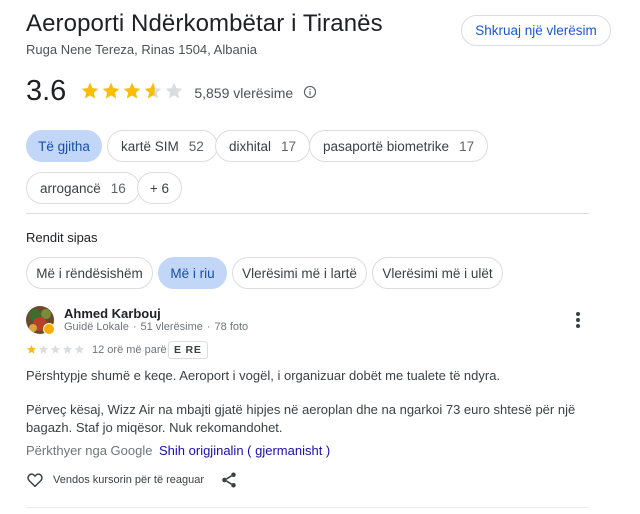 The image size is (640, 514). What do you see at coordinates (35, 480) in the screenshot?
I see `heart-outline-icon` at bounding box center [35, 480].